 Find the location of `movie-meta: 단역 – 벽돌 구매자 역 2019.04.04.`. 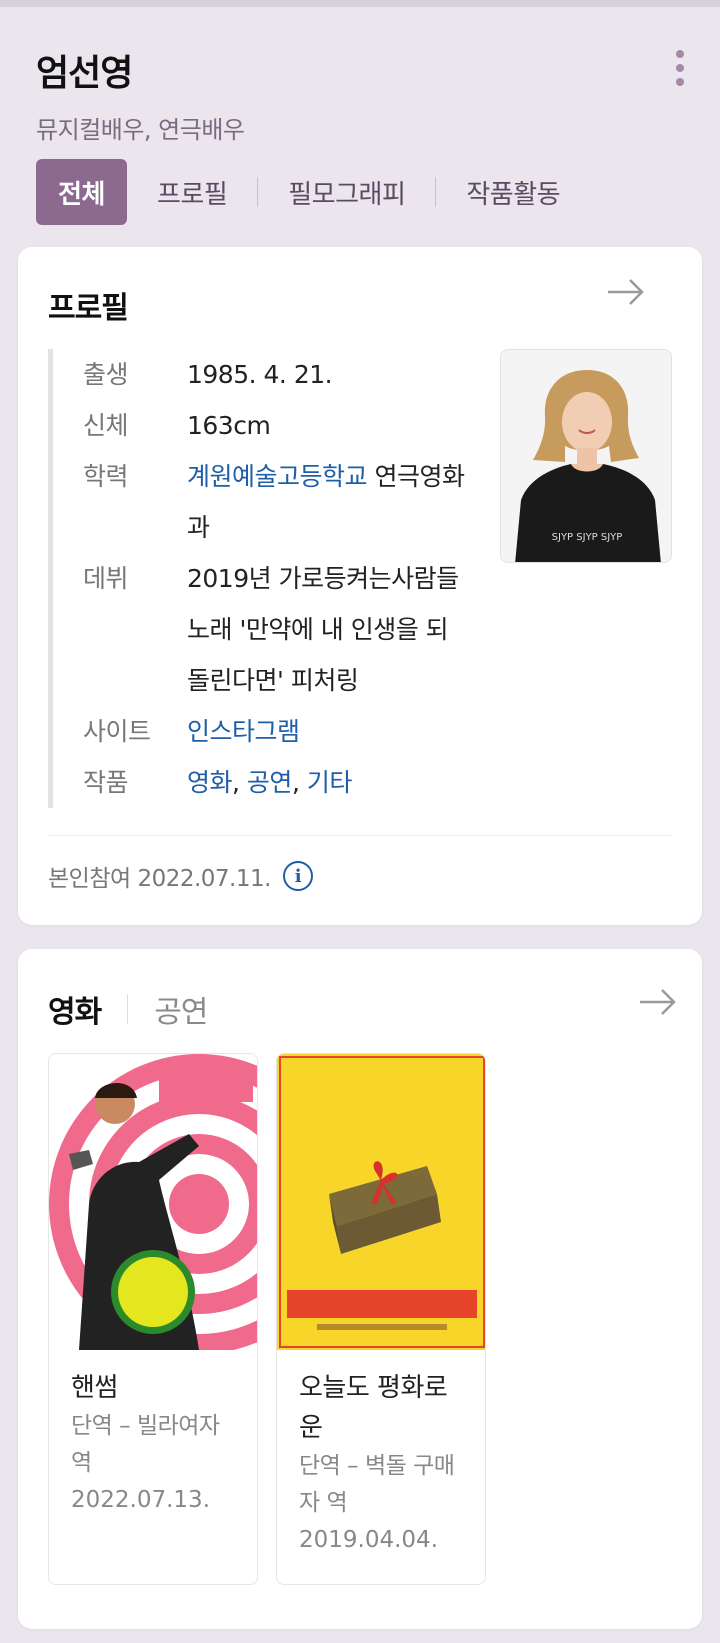

movie-meta: 단역 – 벽돌 구매자 역 2019.04.04. is located at coordinates (384, 1503).